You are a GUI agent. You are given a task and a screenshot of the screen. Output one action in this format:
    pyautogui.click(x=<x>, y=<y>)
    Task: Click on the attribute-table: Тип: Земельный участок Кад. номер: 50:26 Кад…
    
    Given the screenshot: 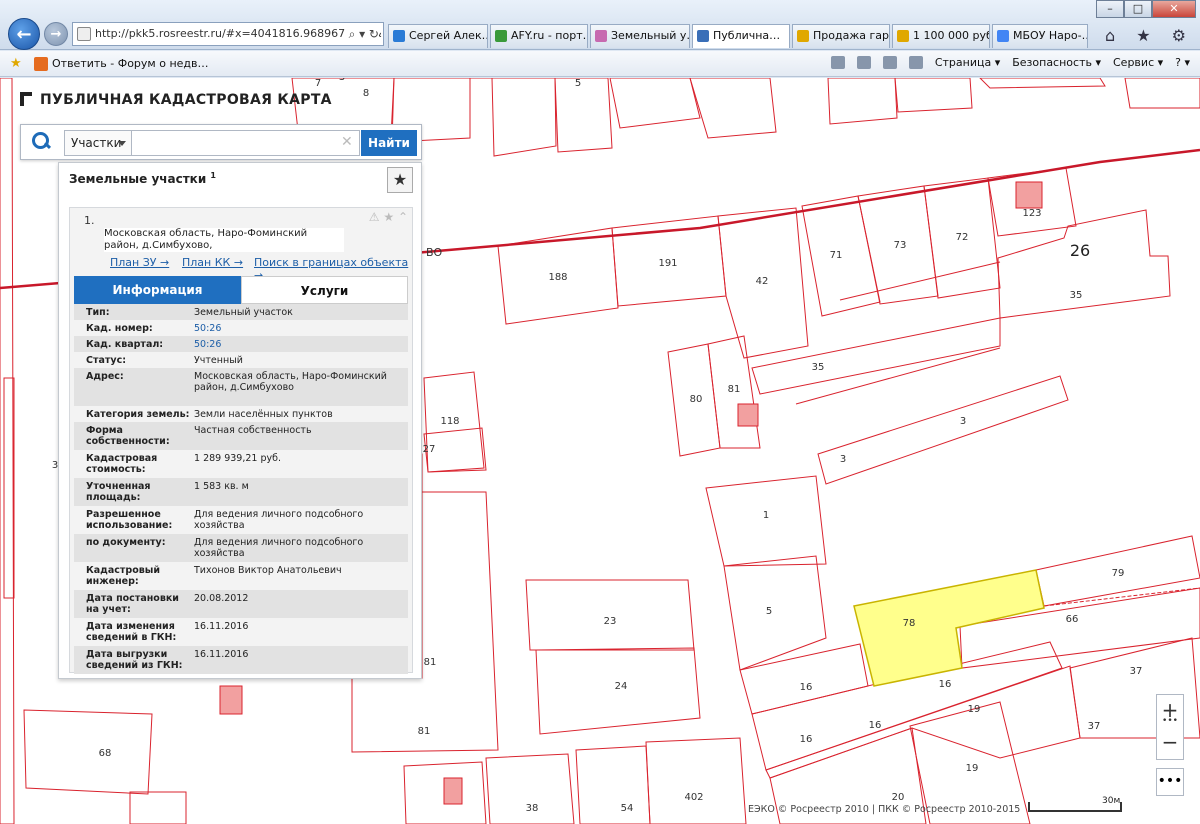 What is the action you would take?
    pyautogui.click(x=241, y=489)
    